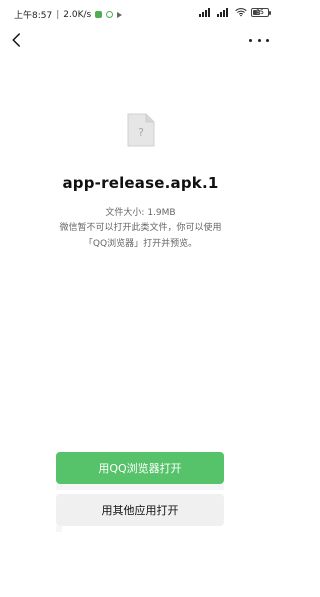  I want to click on status-time: 上午8:57, so click(33, 16).